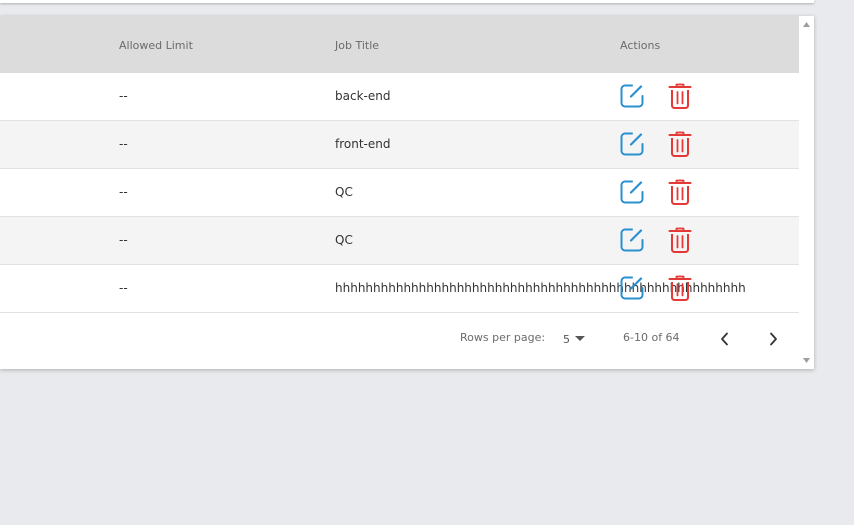 This screenshot has height=525, width=854. Describe the element at coordinates (399, 145) in the screenshot. I see `table-row: -- front-end` at that location.